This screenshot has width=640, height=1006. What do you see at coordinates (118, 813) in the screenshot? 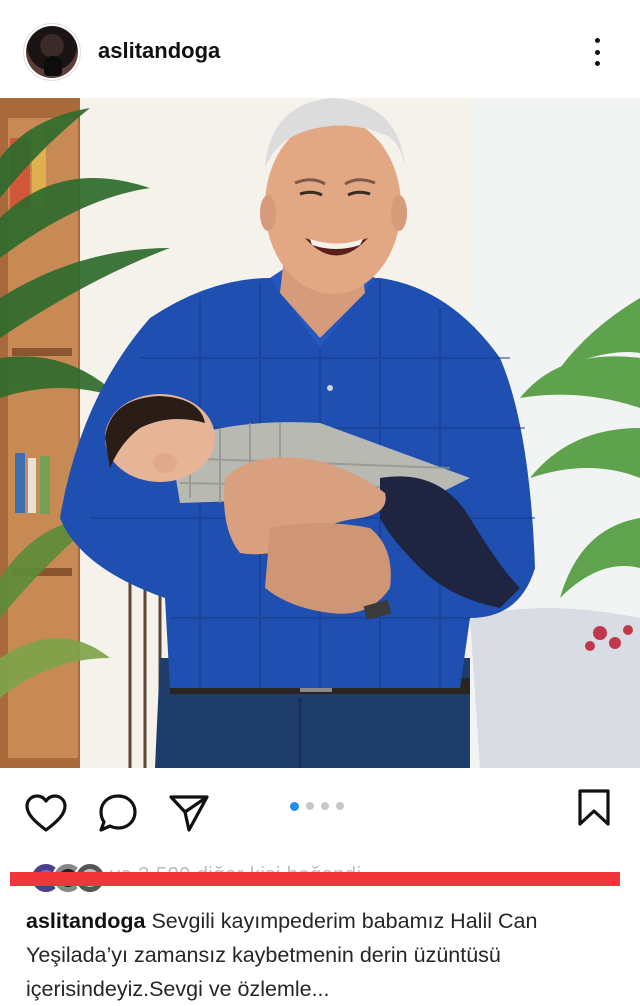
I see `comment-icon` at bounding box center [118, 813].